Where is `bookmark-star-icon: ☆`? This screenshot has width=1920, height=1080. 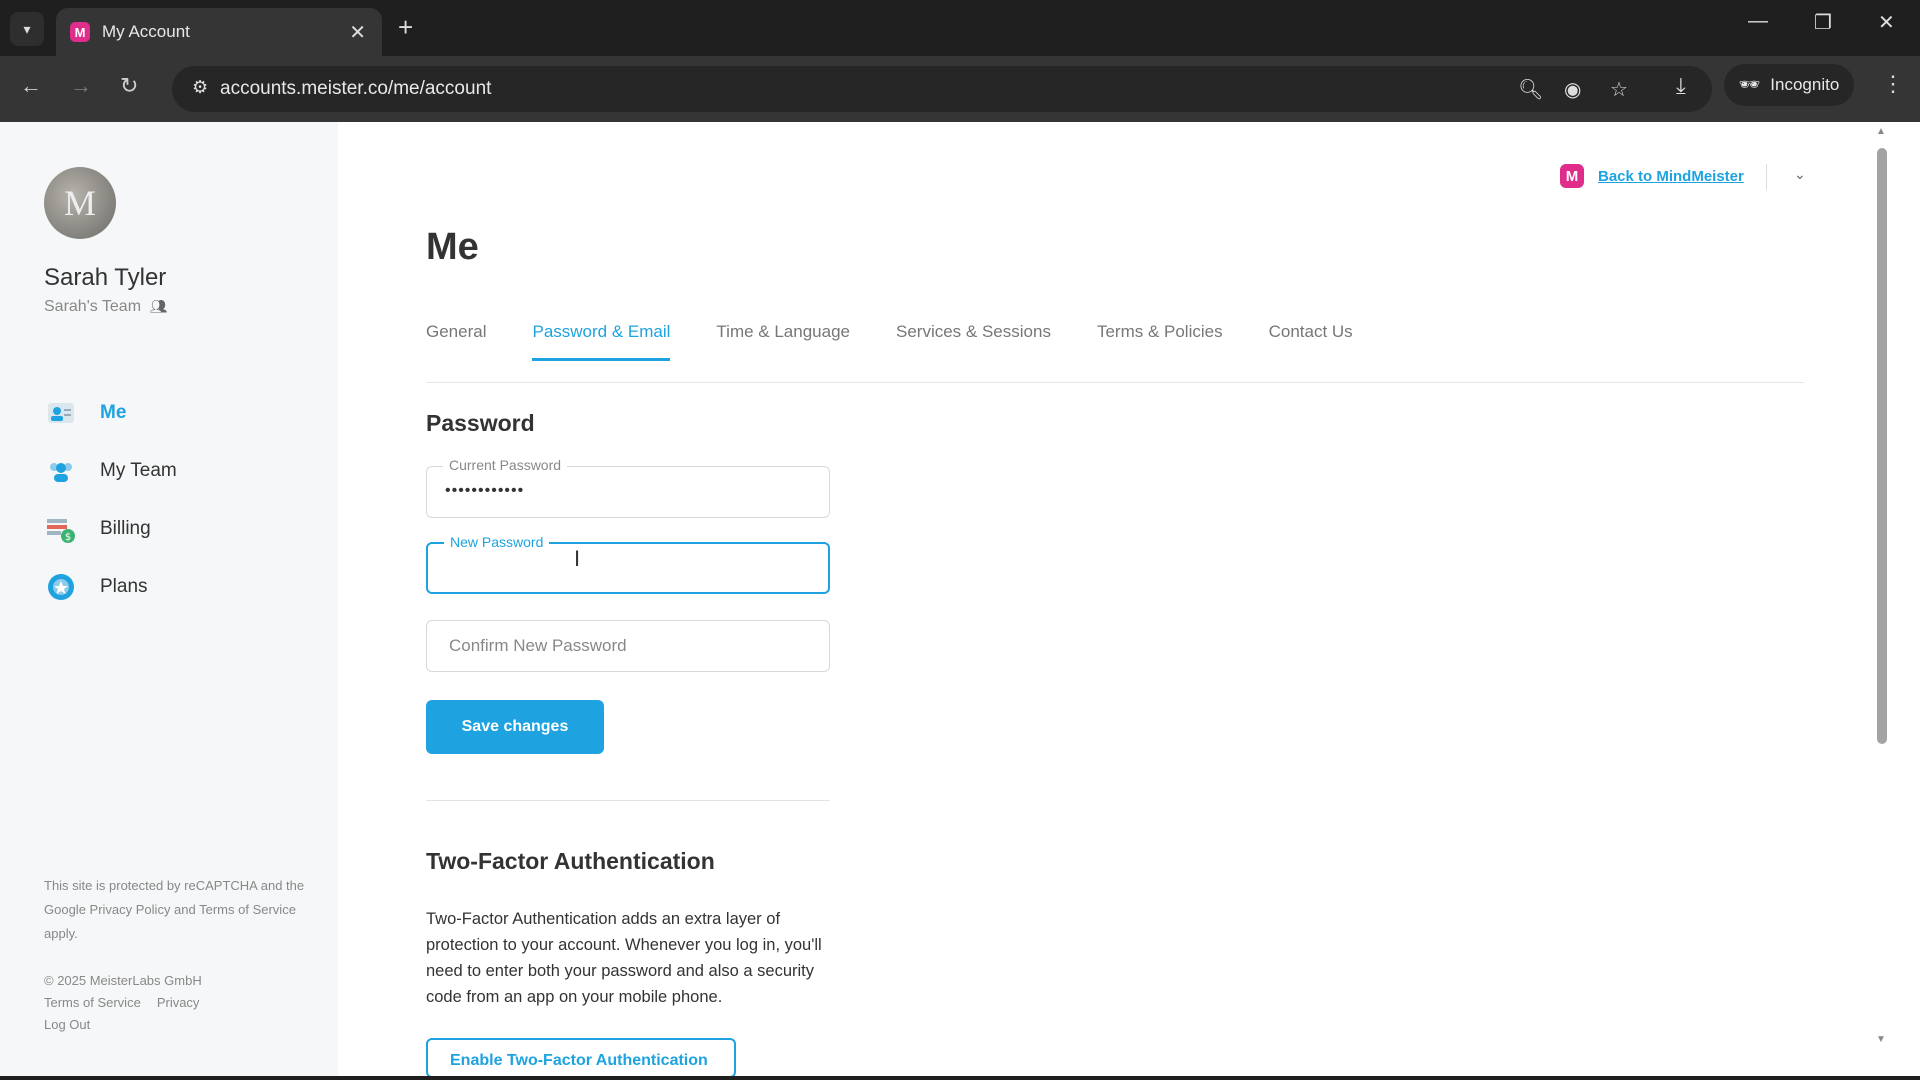 bookmark-star-icon: ☆ is located at coordinates (1619, 89).